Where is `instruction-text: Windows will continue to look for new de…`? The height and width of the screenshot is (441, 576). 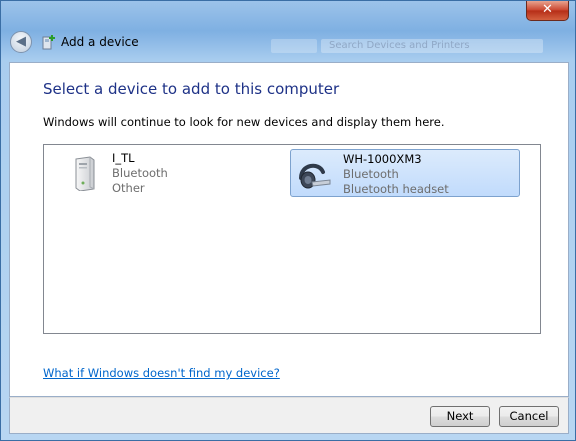 instruction-text: Windows will continue to look for new de… is located at coordinates (244, 122).